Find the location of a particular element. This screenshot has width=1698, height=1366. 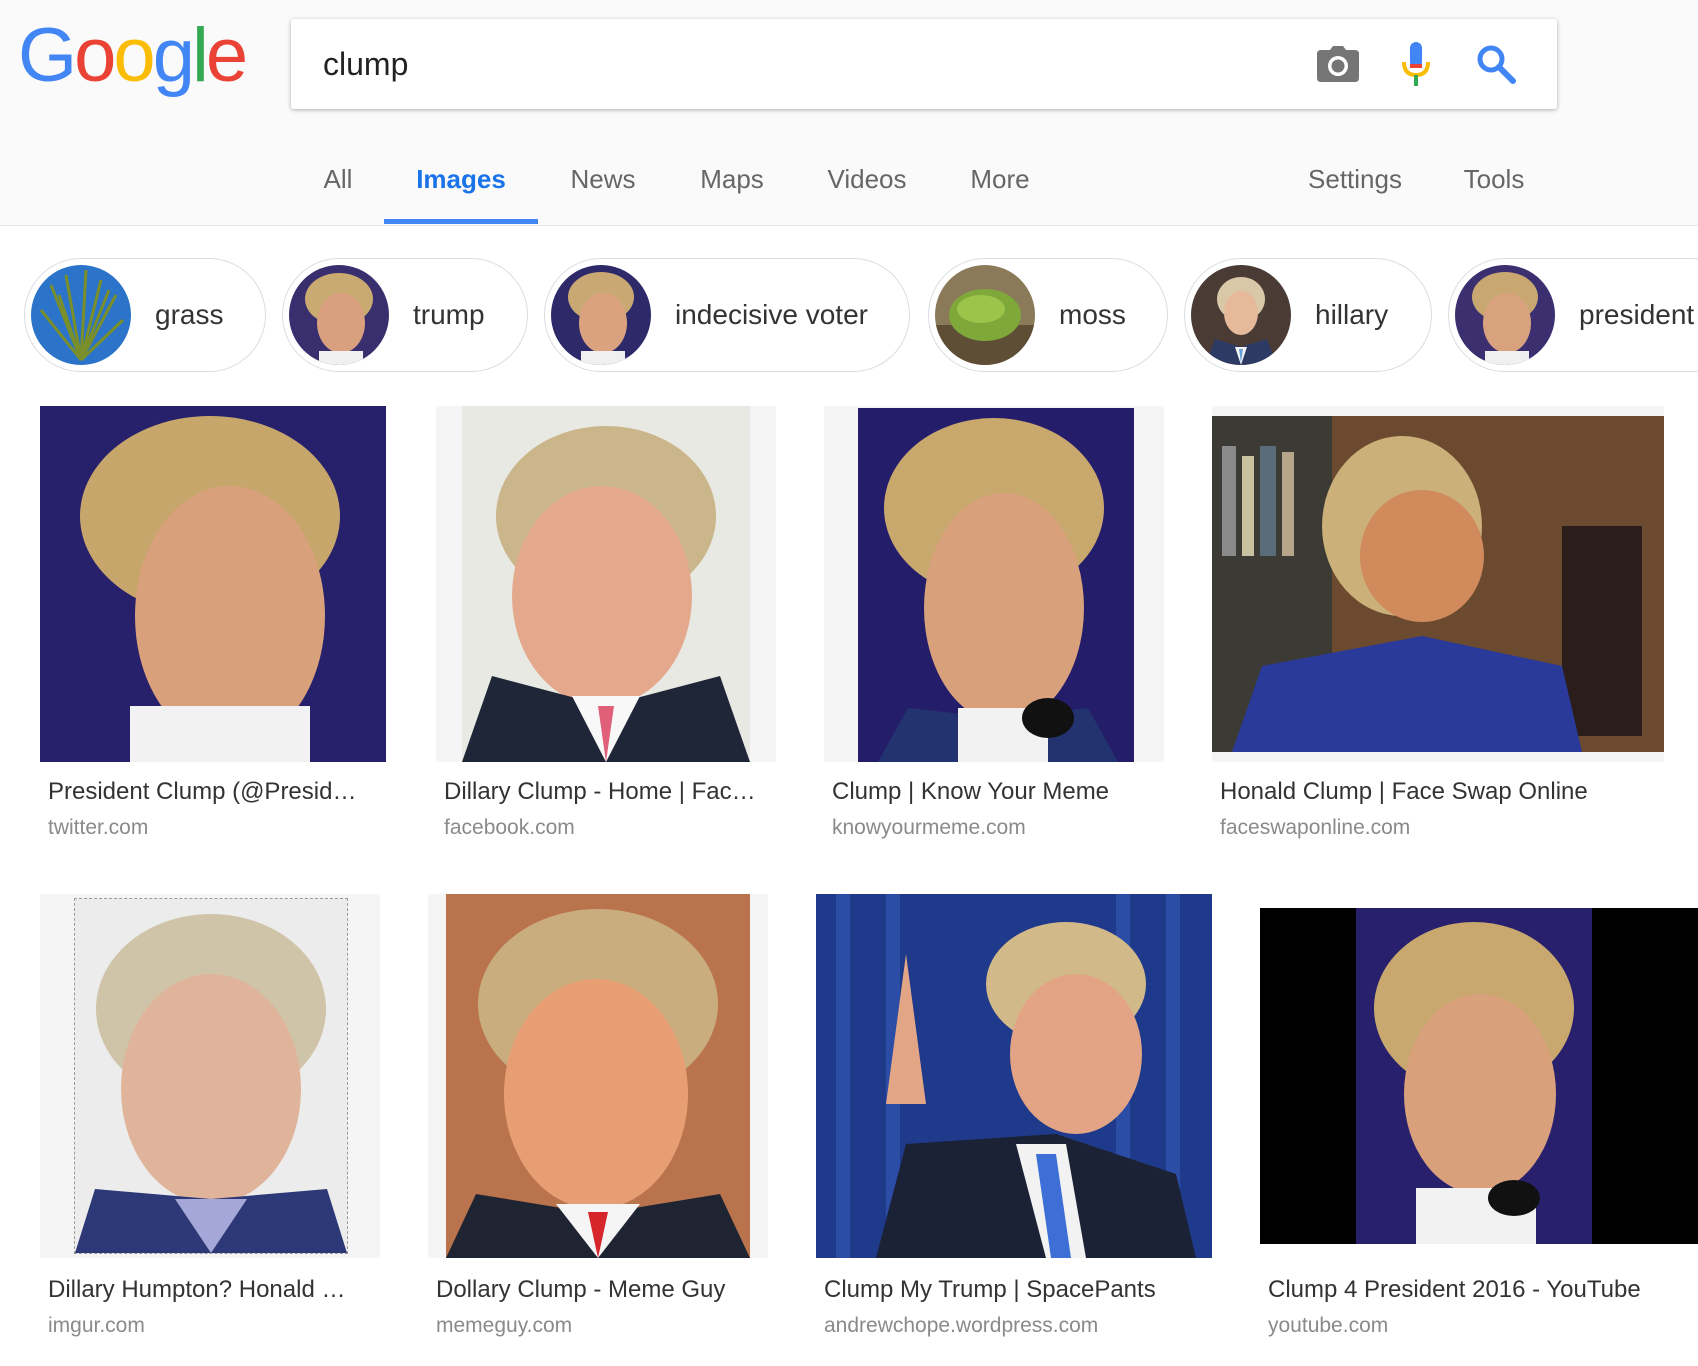

search-icon is located at coordinates (1496, 64).